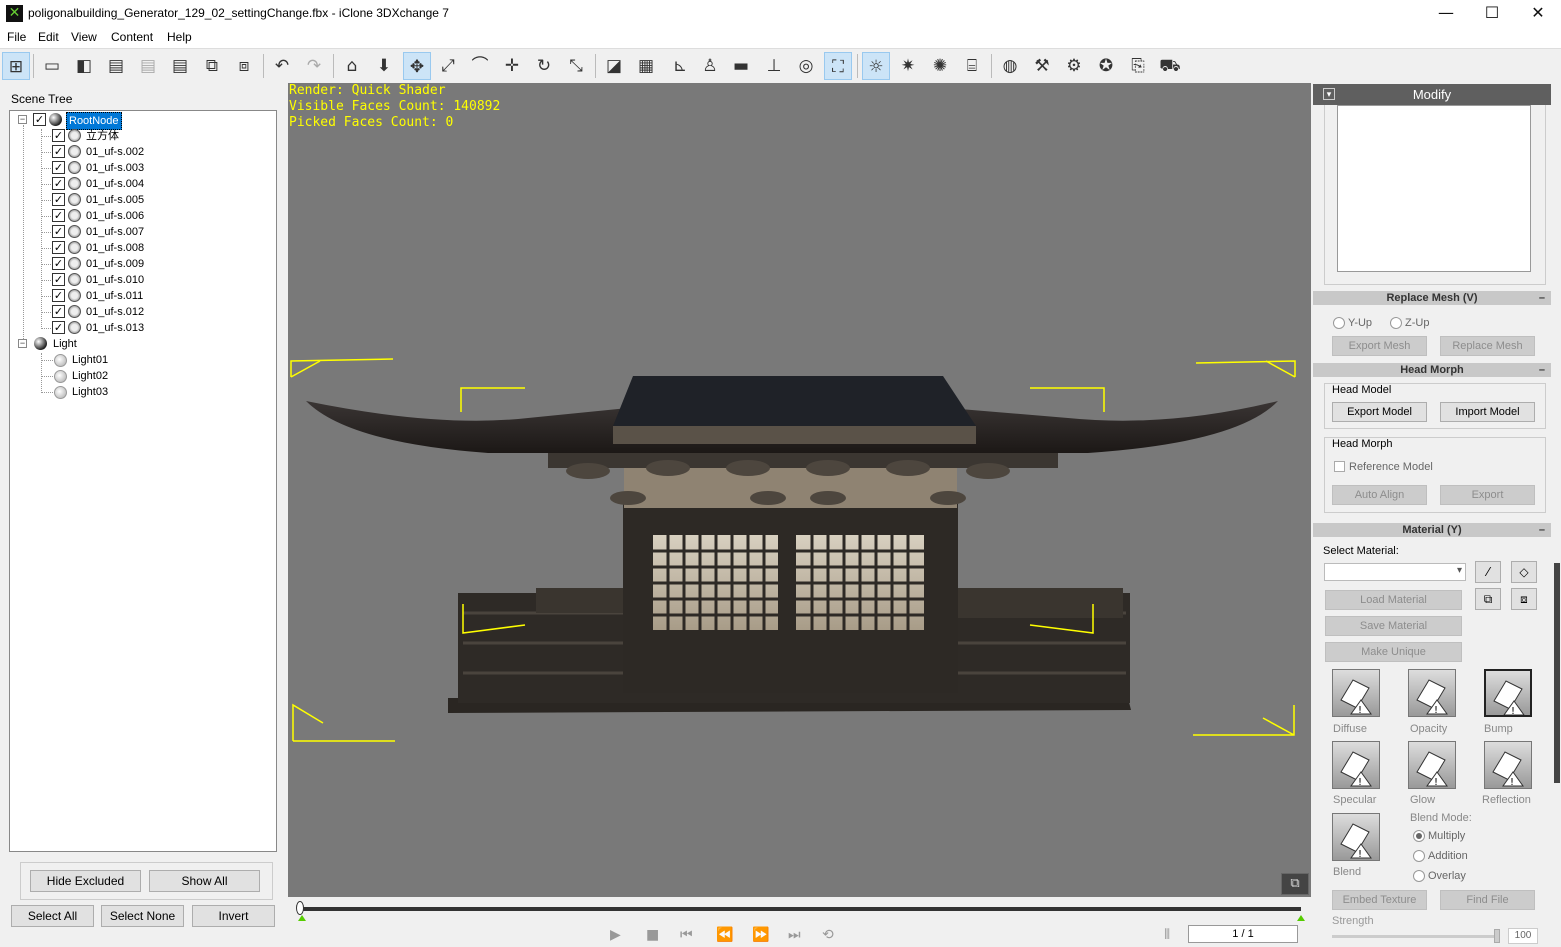 This screenshot has width=1561, height=947. Describe the element at coordinates (116, 66) in the screenshot. I see `import-fbx-icon: ▤` at that location.